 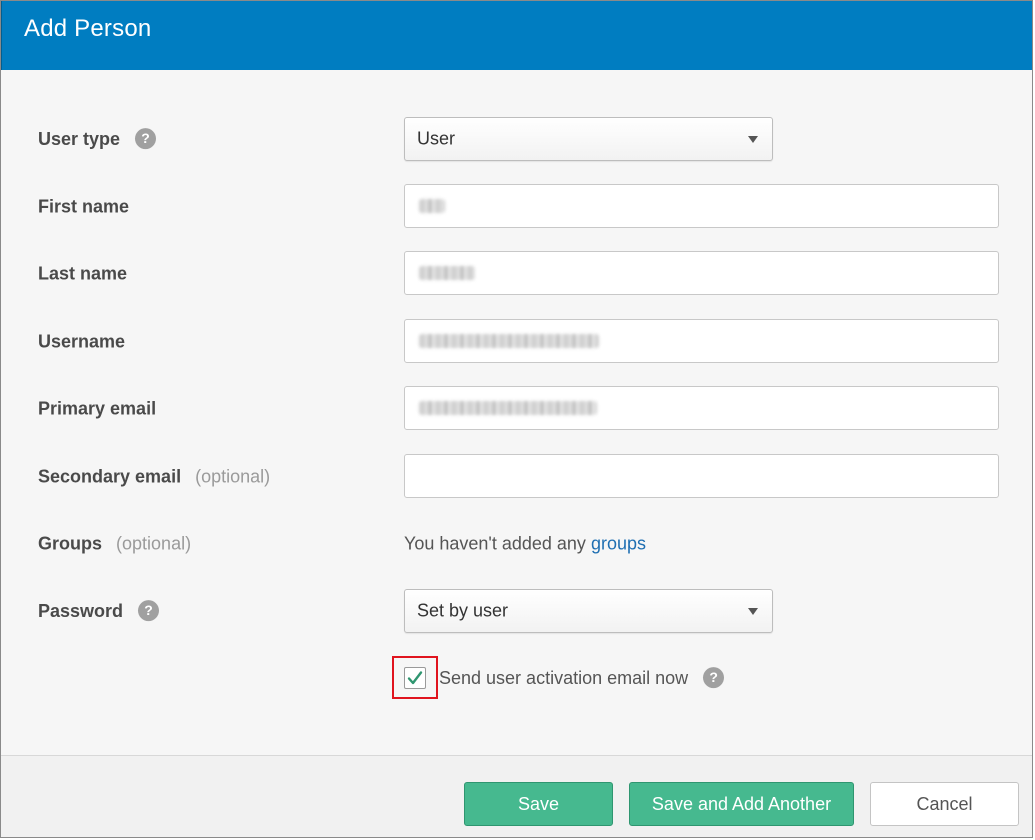 What do you see at coordinates (97, 408) in the screenshot?
I see `primary-email-label: Primary email` at bounding box center [97, 408].